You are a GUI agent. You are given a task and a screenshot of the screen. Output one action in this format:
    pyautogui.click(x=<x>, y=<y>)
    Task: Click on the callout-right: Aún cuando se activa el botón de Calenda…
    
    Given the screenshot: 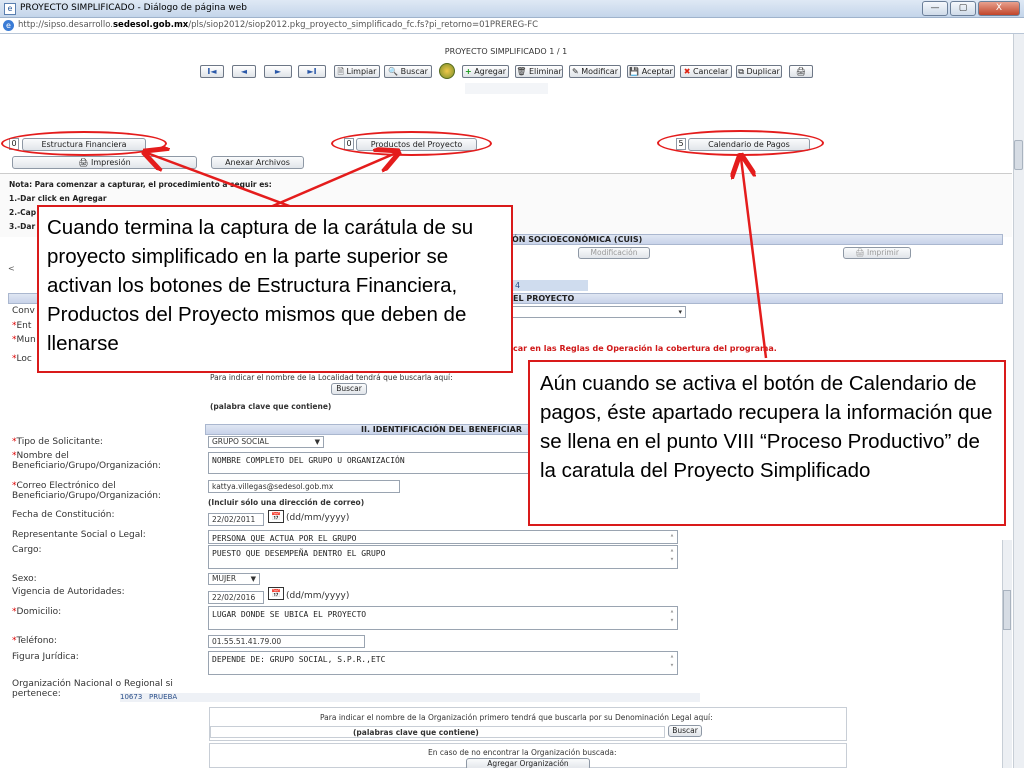 What is the action you would take?
    pyautogui.click(x=767, y=443)
    